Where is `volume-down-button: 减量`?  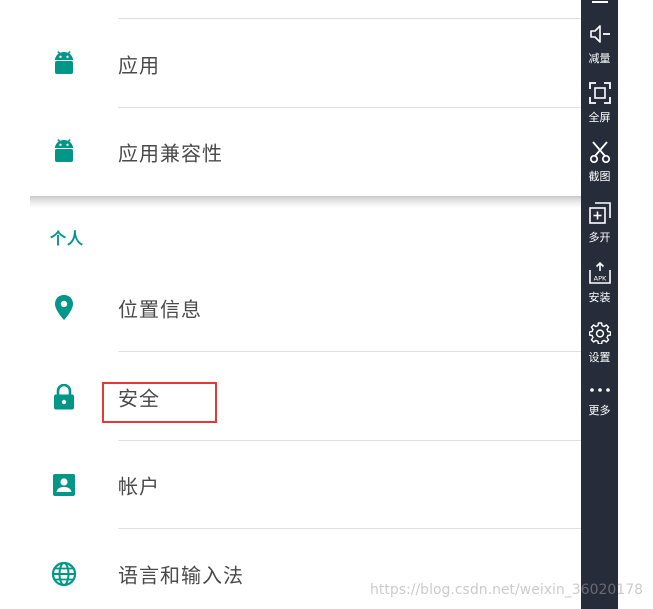
volume-down-button: 减量 is located at coordinates (599, 48).